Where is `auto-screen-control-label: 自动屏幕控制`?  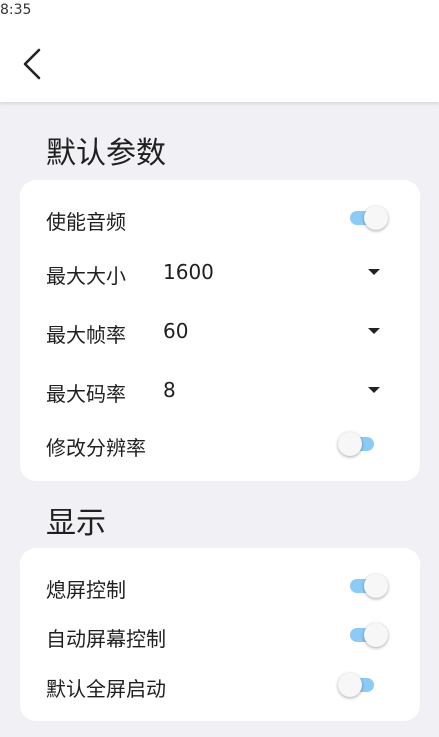
auto-screen-control-label: 自动屏幕控制 is located at coordinates (106, 639).